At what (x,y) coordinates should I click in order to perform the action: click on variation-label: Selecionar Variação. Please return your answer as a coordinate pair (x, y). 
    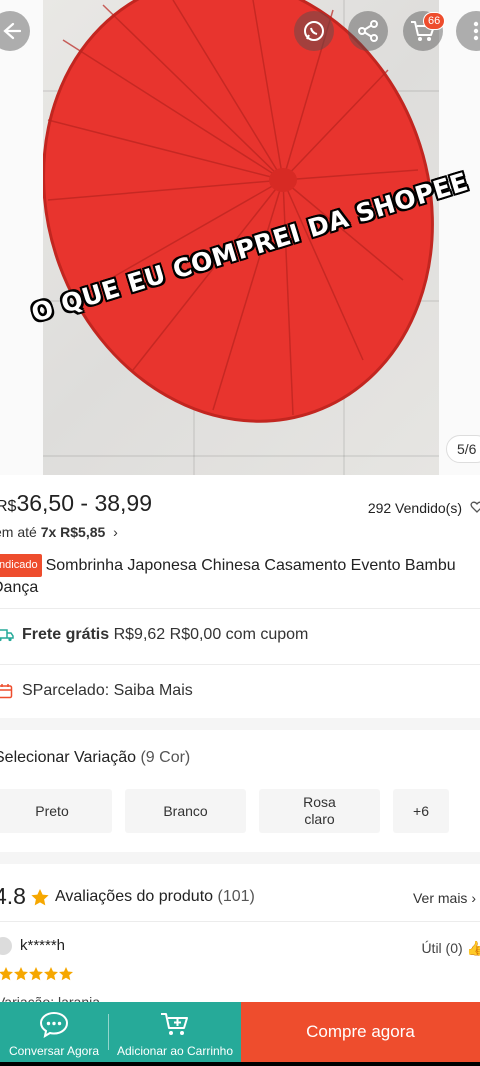
    Looking at the image, I should click on (68, 757).